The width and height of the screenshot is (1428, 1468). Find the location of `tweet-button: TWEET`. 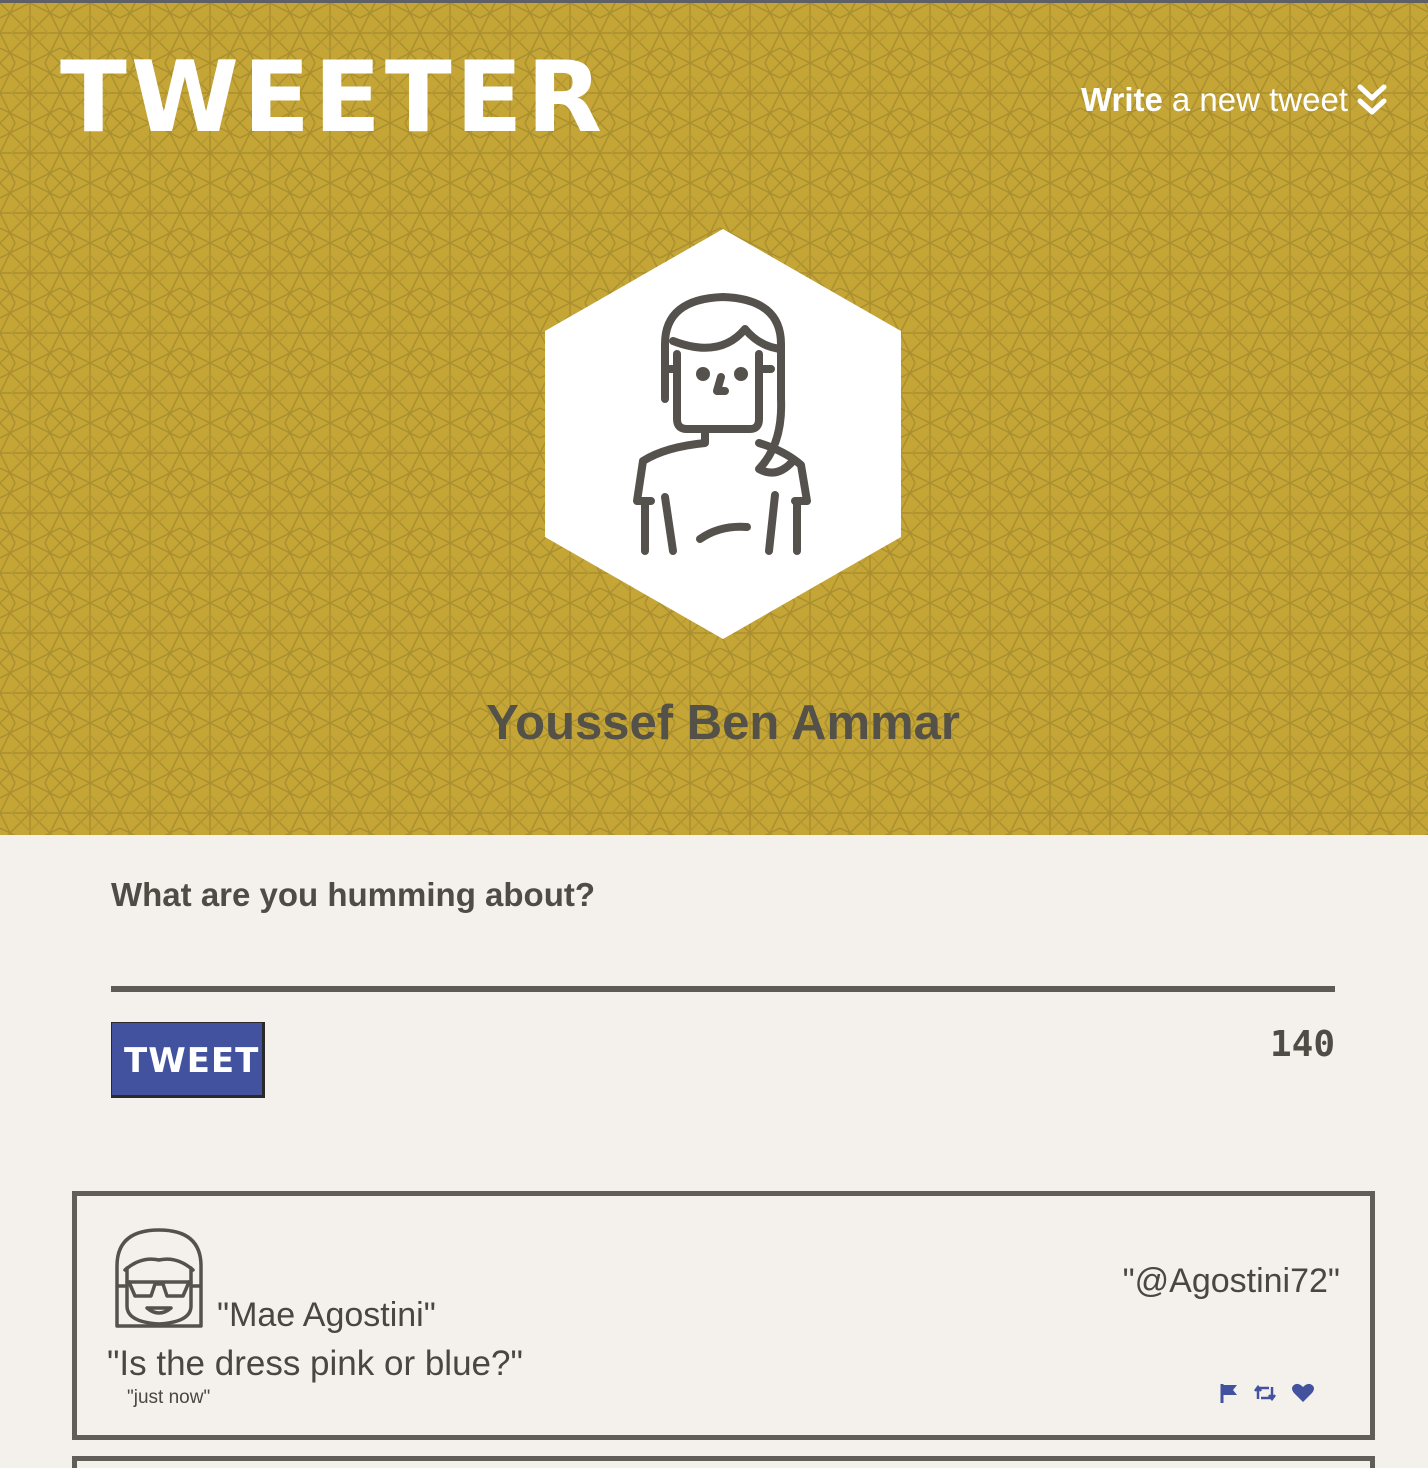

tweet-button: TWEET is located at coordinates (188, 1060).